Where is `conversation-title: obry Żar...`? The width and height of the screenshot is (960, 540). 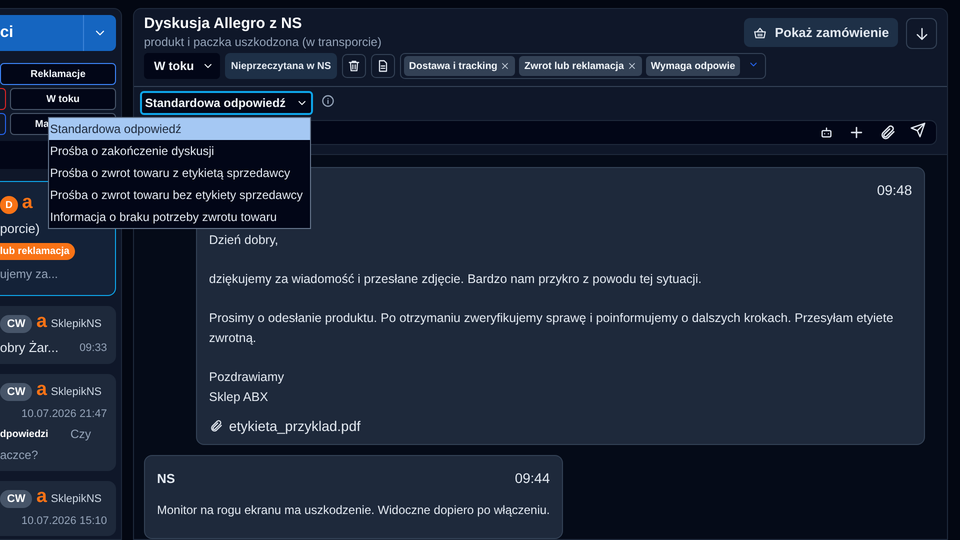
conversation-title: obry Żar... is located at coordinates (29, 347).